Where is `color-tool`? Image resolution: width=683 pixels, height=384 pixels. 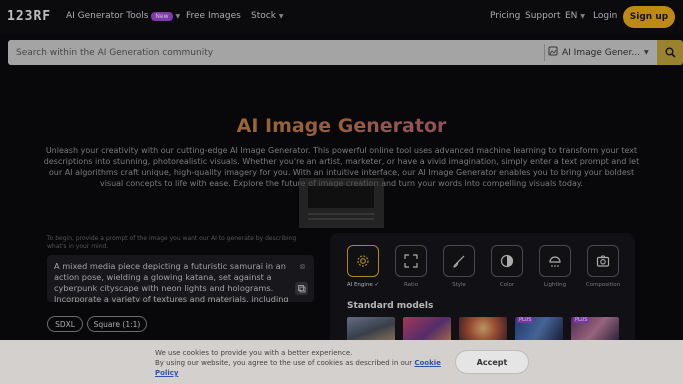
color-tool is located at coordinates (507, 261).